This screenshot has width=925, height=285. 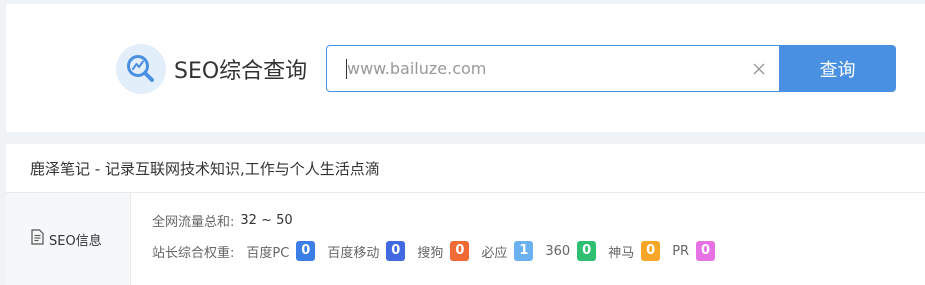 I want to click on weight-360: 360 0, so click(x=571, y=251).